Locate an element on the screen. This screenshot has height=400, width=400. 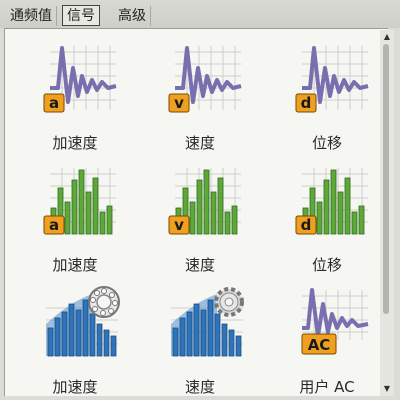
item-waveform-user-ac: AC 用户 AC is located at coordinates (327, 340).